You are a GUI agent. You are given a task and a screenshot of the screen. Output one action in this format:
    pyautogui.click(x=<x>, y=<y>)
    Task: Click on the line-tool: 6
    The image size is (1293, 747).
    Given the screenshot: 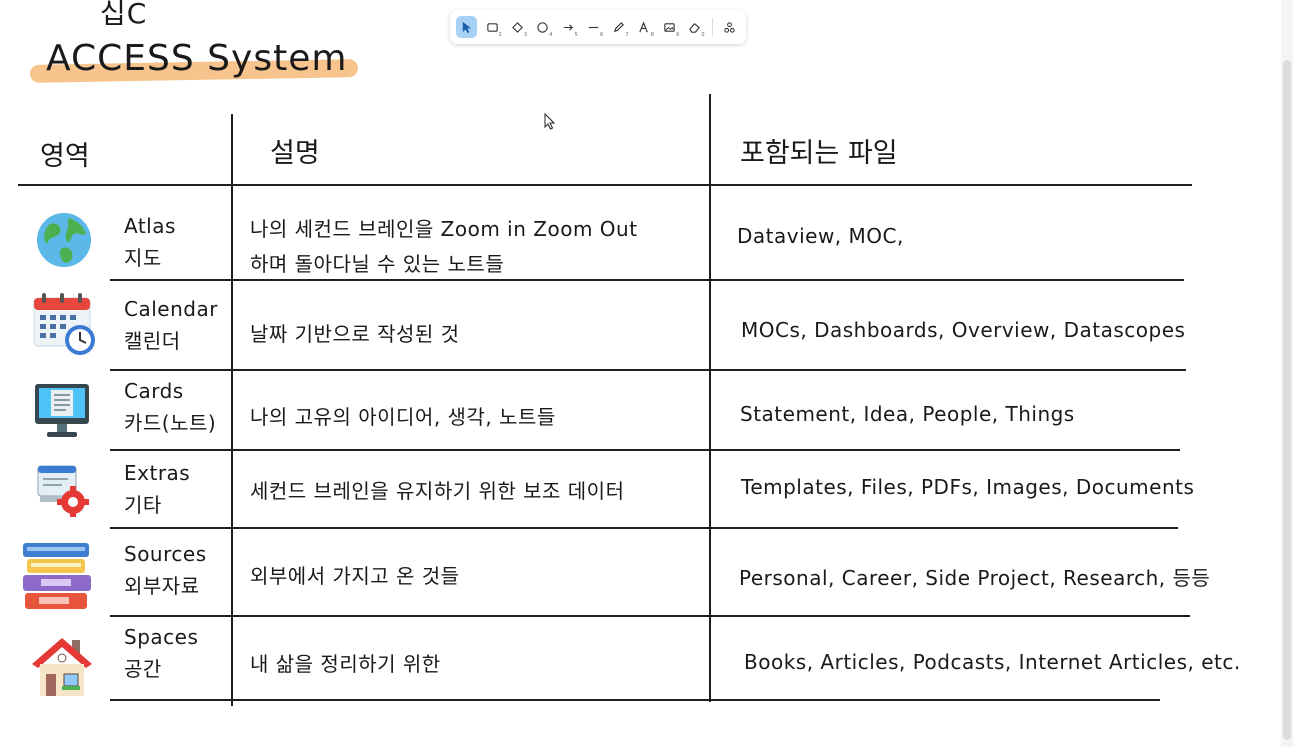 What is the action you would take?
    pyautogui.click(x=593, y=27)
    